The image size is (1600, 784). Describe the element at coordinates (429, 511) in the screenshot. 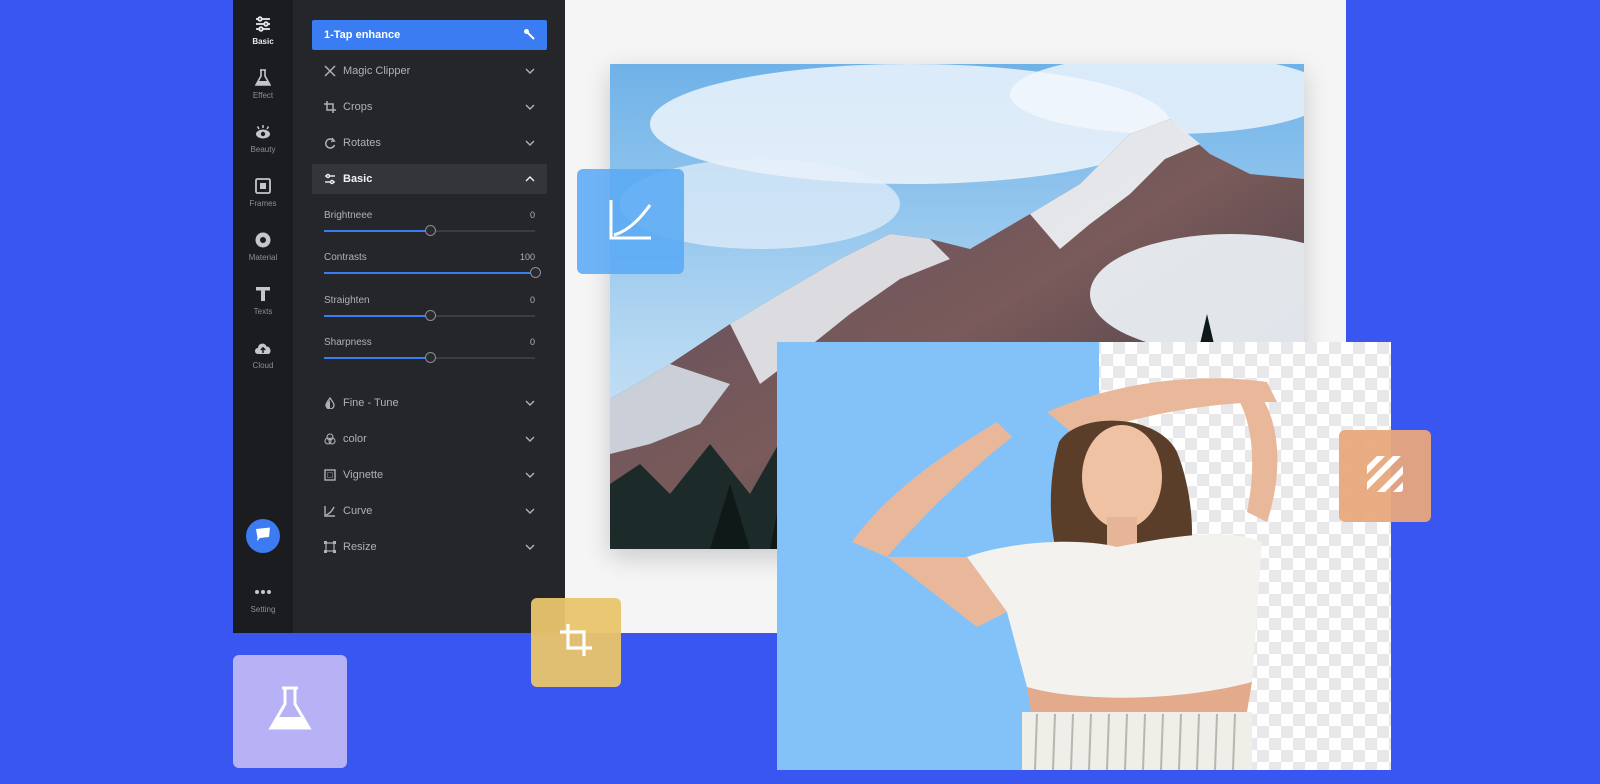

I see `section-curve: Curve` at that location.